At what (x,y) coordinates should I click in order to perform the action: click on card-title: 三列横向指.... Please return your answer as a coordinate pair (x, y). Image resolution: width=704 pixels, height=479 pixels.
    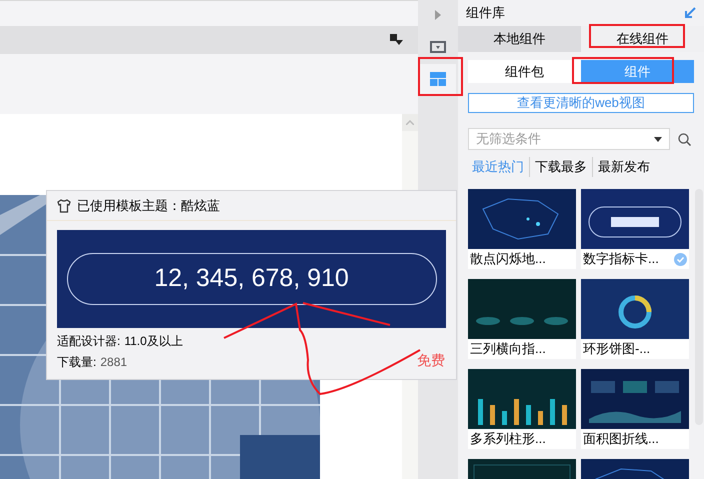
    Looking at the image, I should click on (508, 349).